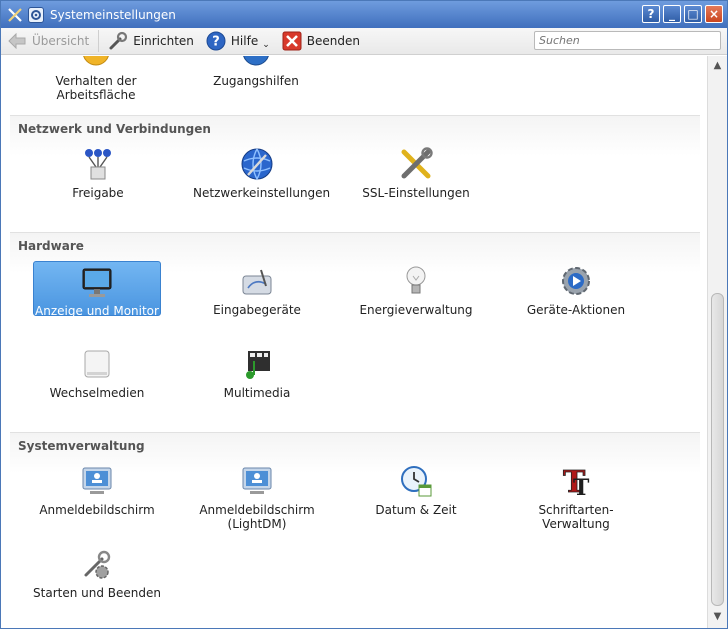  What do you see at coordinates (292, 41) in the screenshot?
I see `quit-icon` at bounding box center [292, 41].